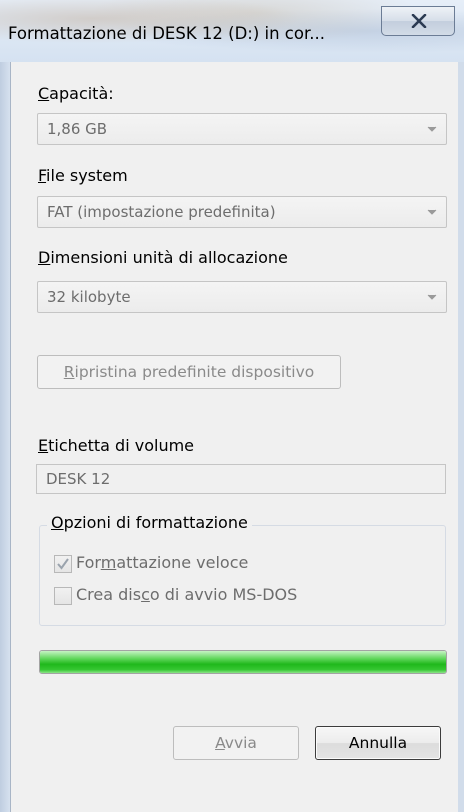  I want to click on volume-label-value: DESK 12, so click(78, 479).